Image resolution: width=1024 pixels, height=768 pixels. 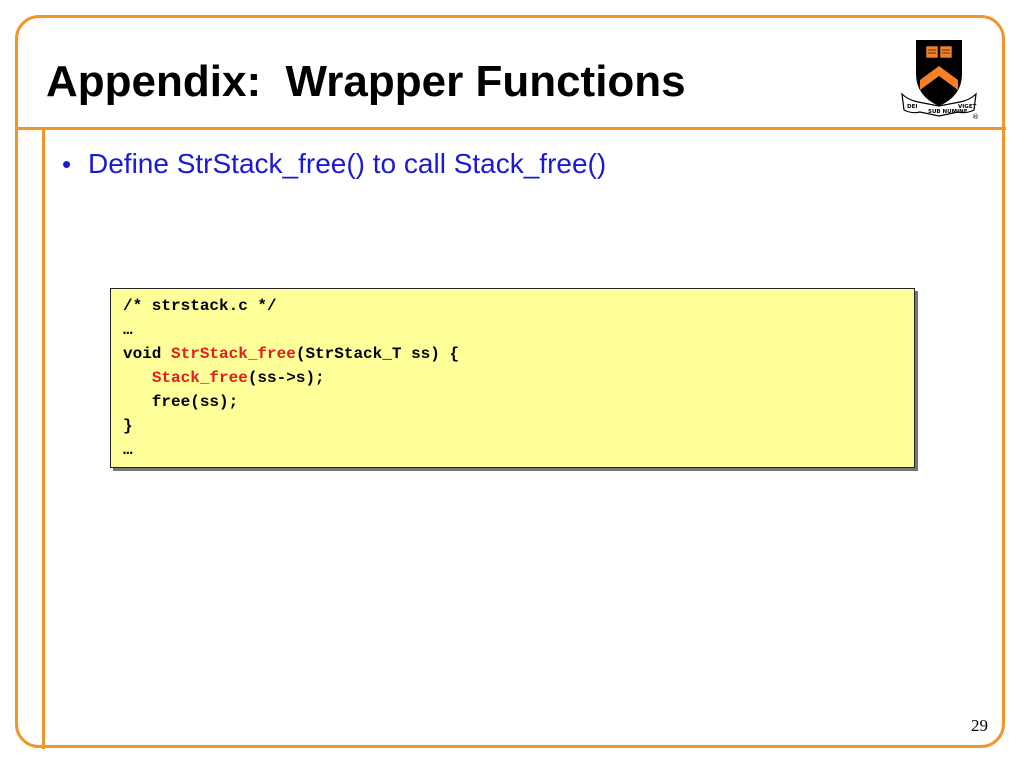 I want to click on code-line-close-brace: }, so click(x=128, y=426).